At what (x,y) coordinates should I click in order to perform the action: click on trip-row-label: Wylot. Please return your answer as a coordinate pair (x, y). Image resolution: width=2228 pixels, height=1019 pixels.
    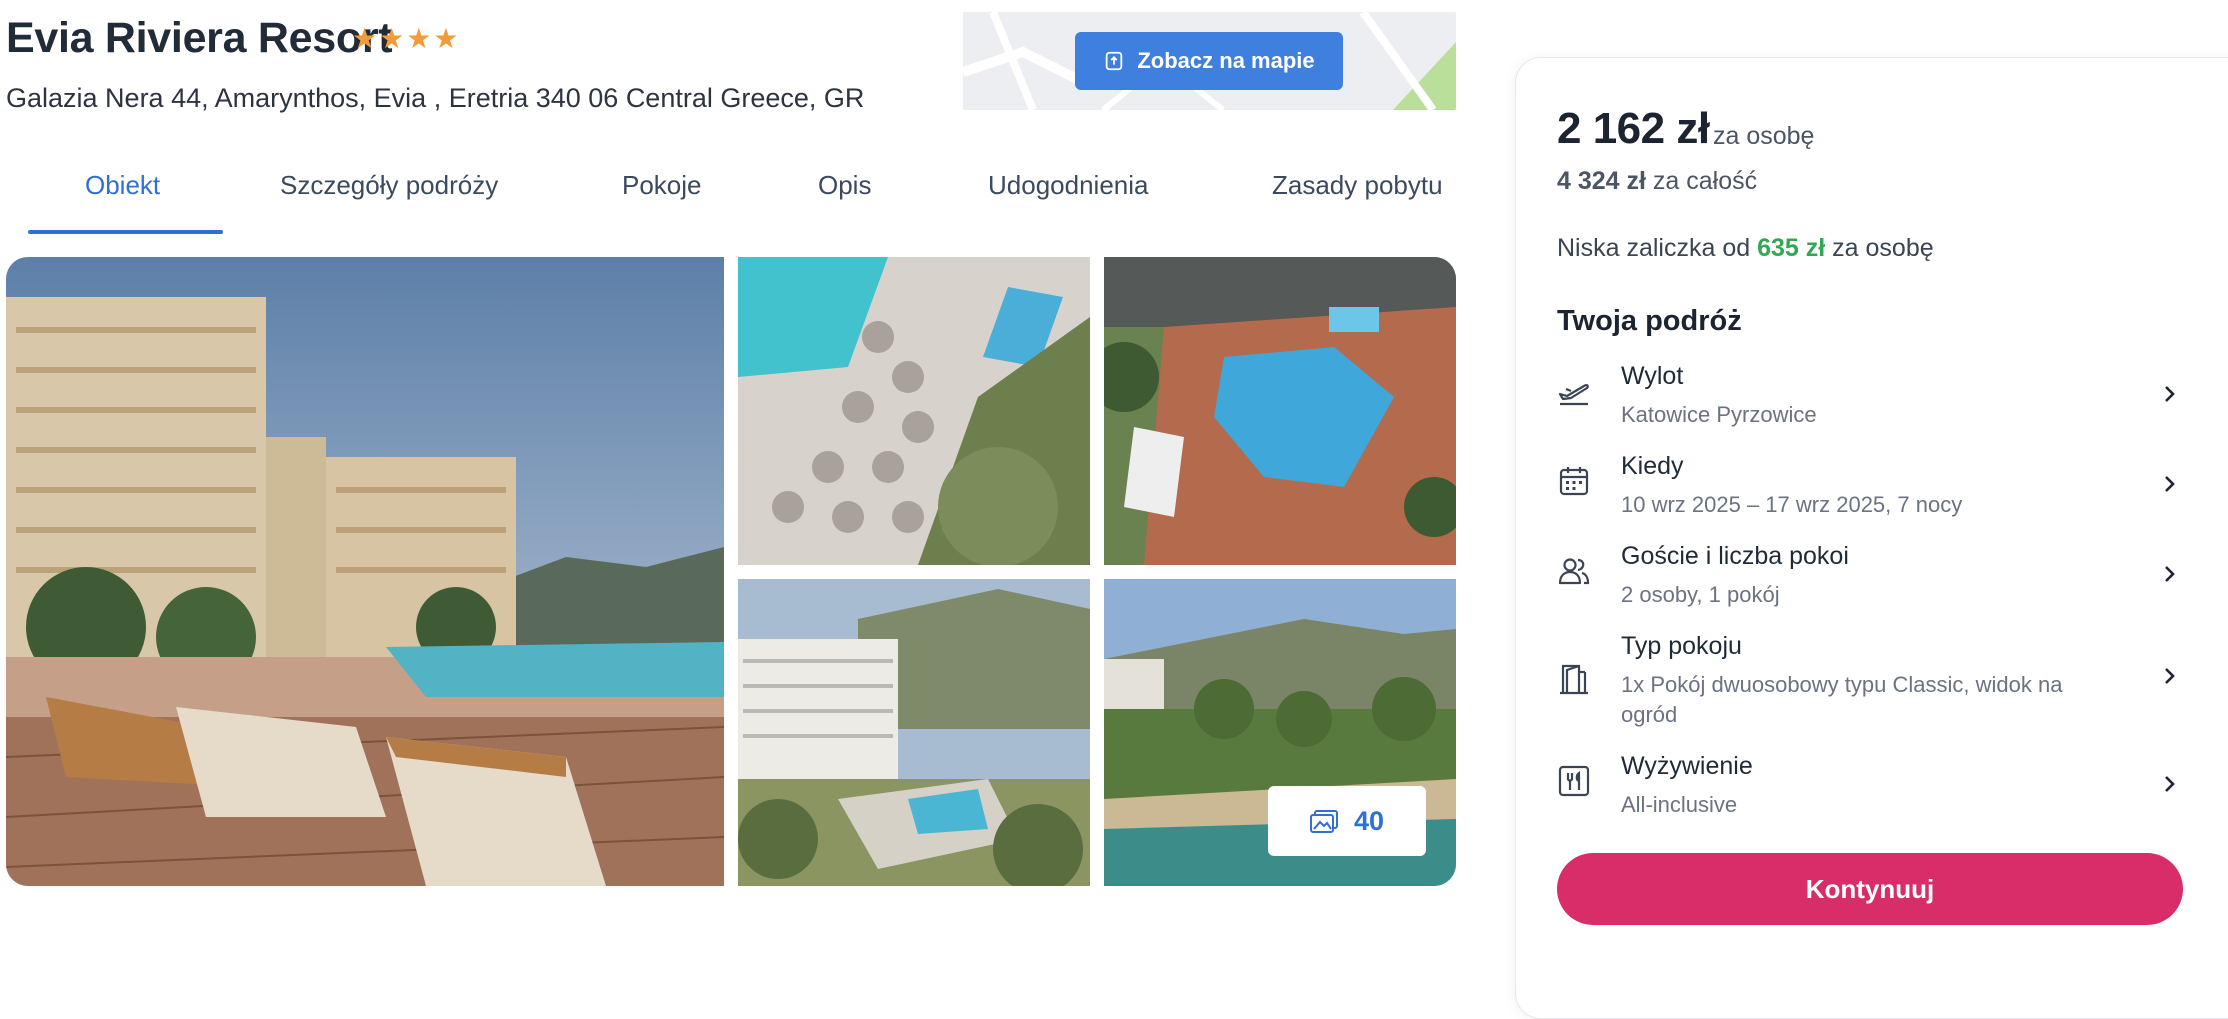
    Looking at the image, I should click on (1652, 376).